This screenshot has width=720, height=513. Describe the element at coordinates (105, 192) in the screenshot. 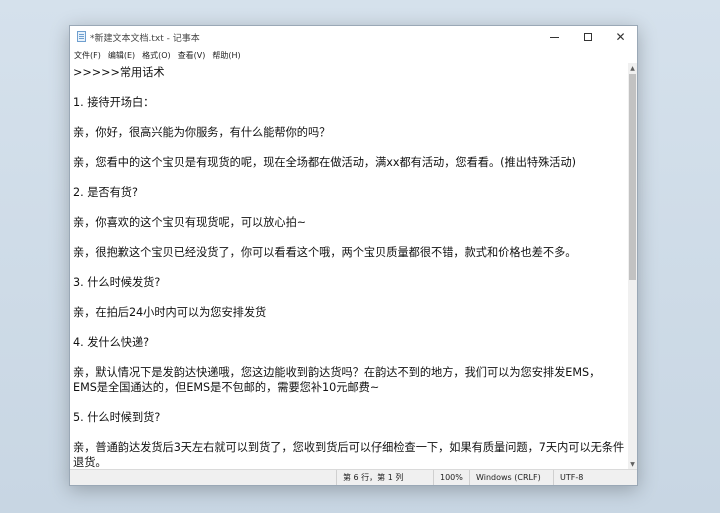

I see `text-line: 2. 是否有货?` at that location.